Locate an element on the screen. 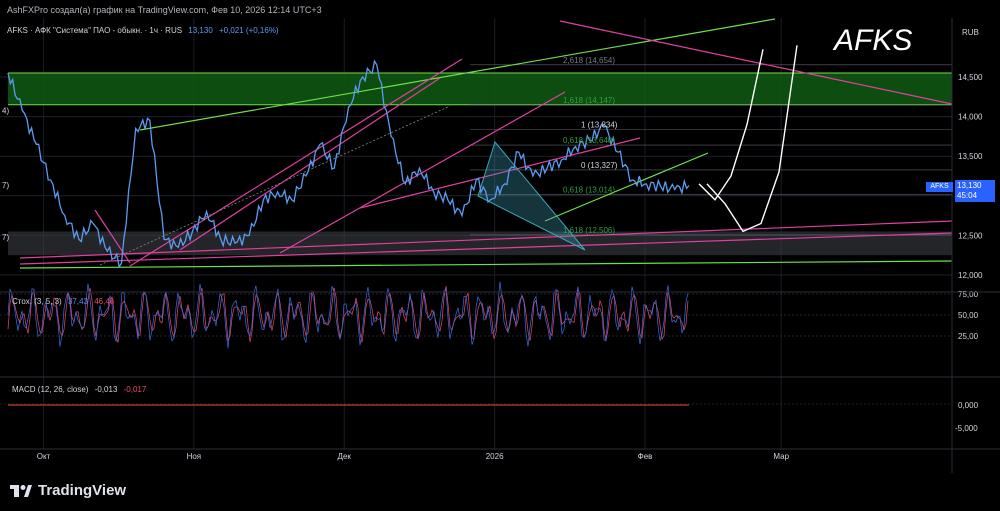 The image size is (1000, 511). price-tick-label: 12,000 is located at coordinates (970, 275).